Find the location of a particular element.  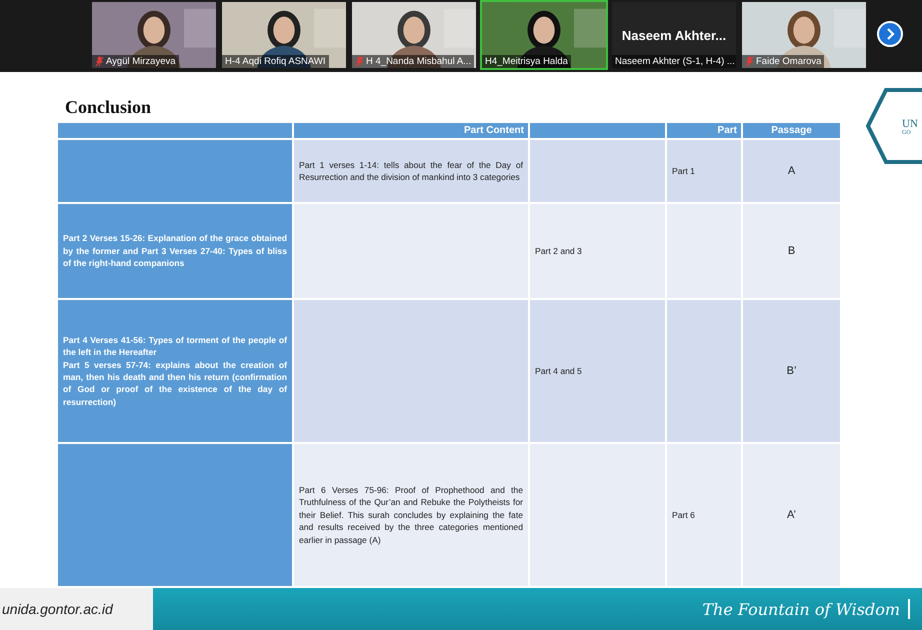

table-cell: Part 1 is located at coordinates (683, 171).